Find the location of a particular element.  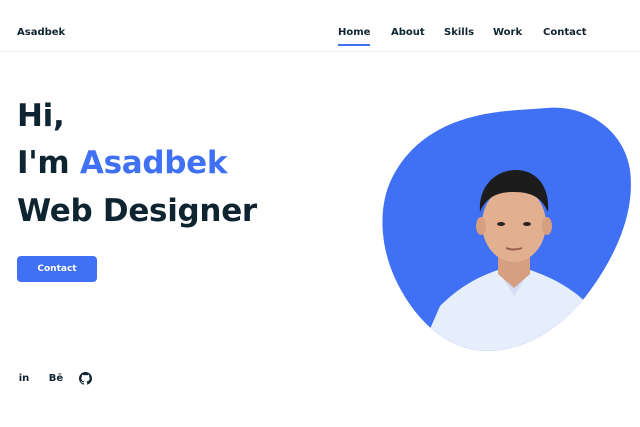

nav-home: Home is located at coordinates (354, 36).